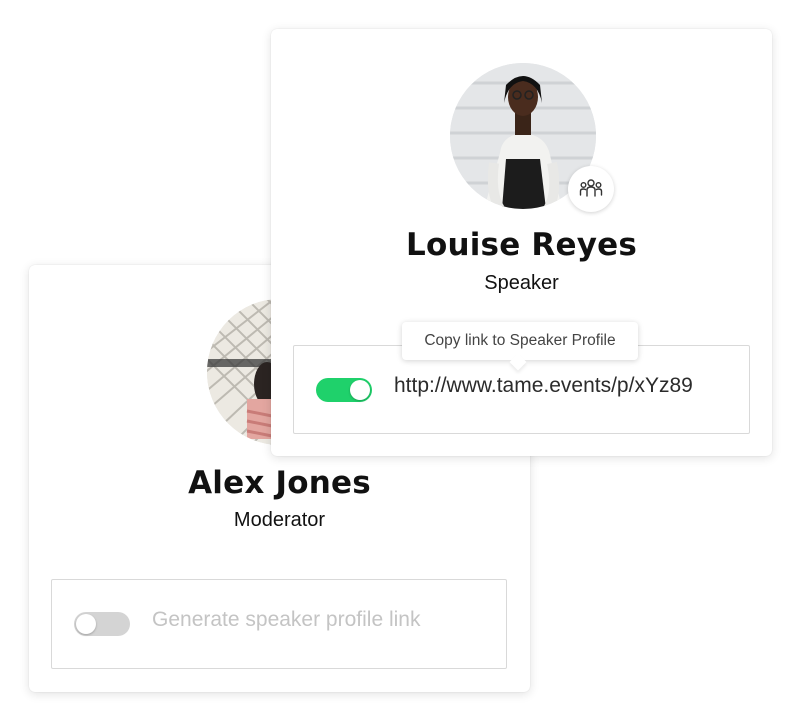 The image size is (800, 720). I want to click on generate-link-toggle, so click(102, 624).